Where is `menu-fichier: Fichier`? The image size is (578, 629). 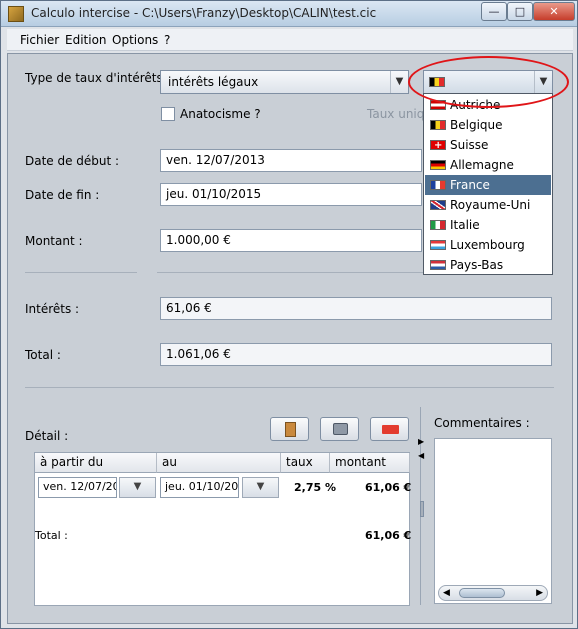
menu-fichier: Fichier is located at coordinates (39, 40).